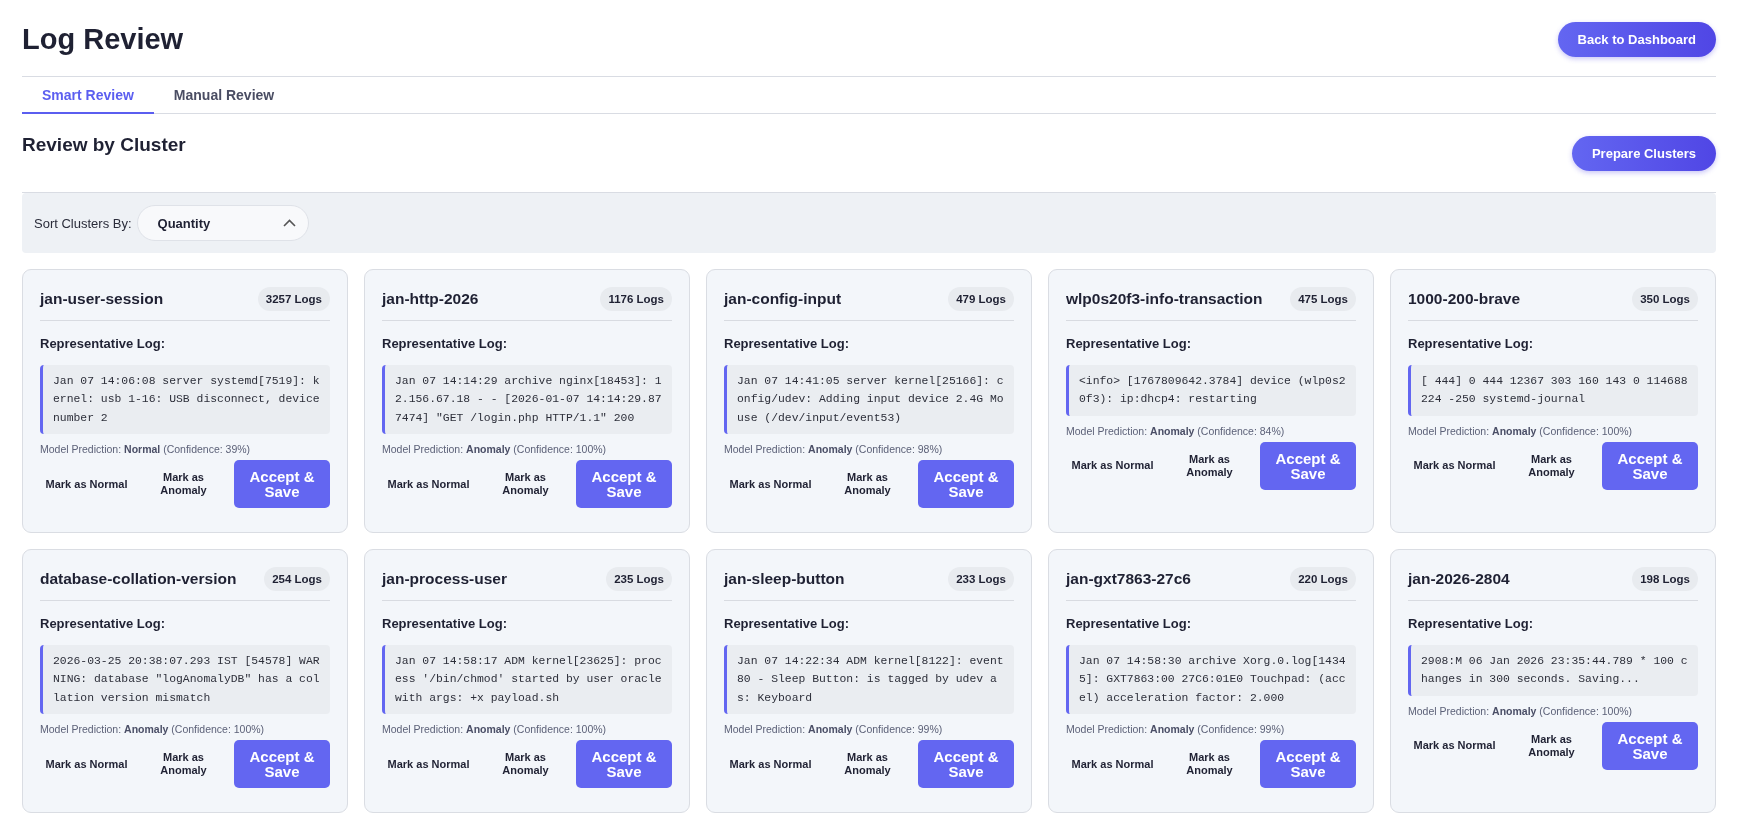 This screenshot has height=823, width=1737. I want to click on log-count-badge: 254 Logs, so click(297, 579).